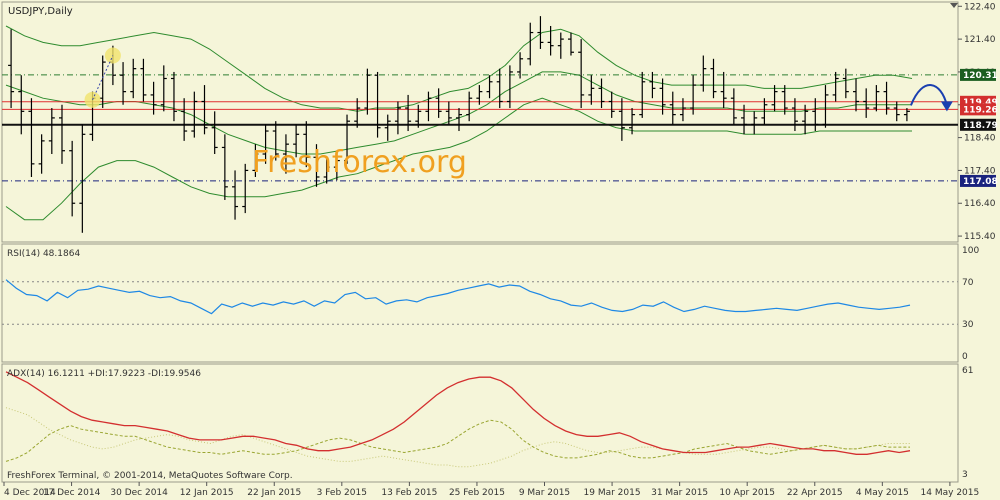 The width and height of the screenshot is (1000, 500). What do you see at coordinates (965, 357) in the screenshot?
I see `rsi-tick-label: 0` at bounding box center [965, 357].